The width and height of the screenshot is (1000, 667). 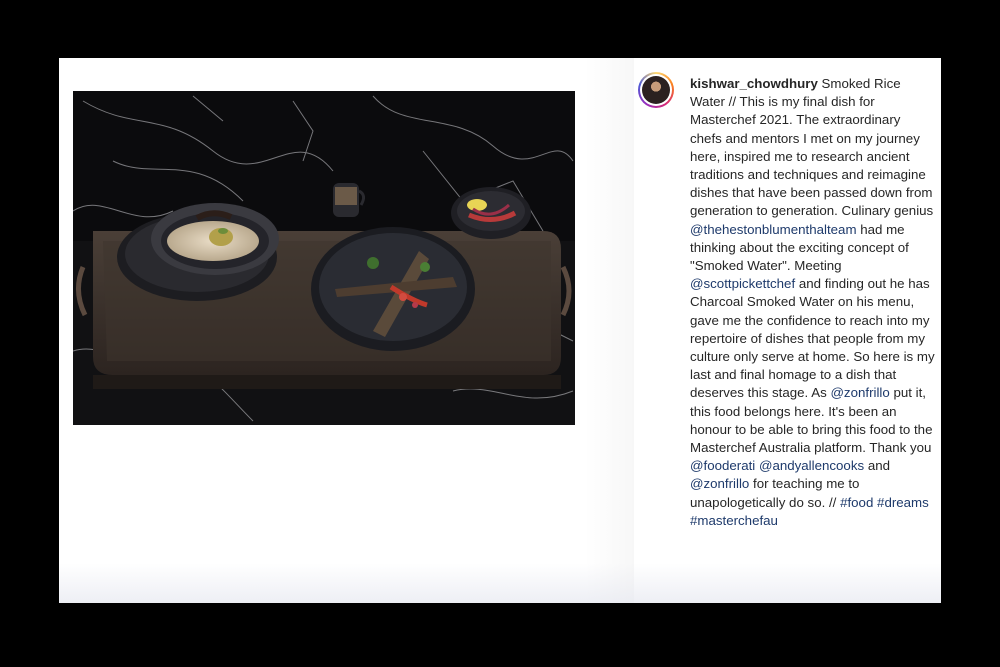 What do you see at coordinates (742, 283) in the screenshot?
I see `mention-link: @scottpickettchef` at bounding box center [742, 283].